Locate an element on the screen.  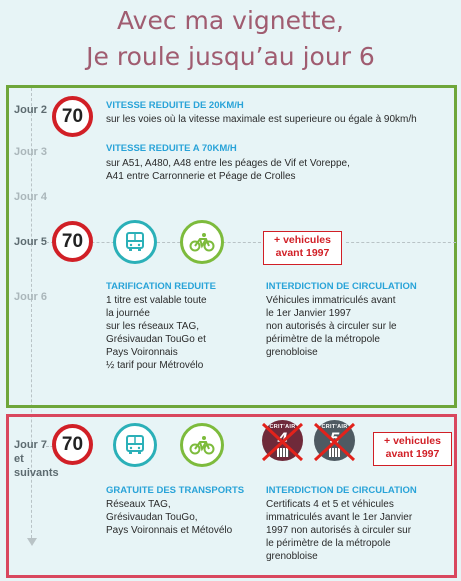
title-line-2: Je roule jusqu’au jour 6 is located at coordinates (230, 56).